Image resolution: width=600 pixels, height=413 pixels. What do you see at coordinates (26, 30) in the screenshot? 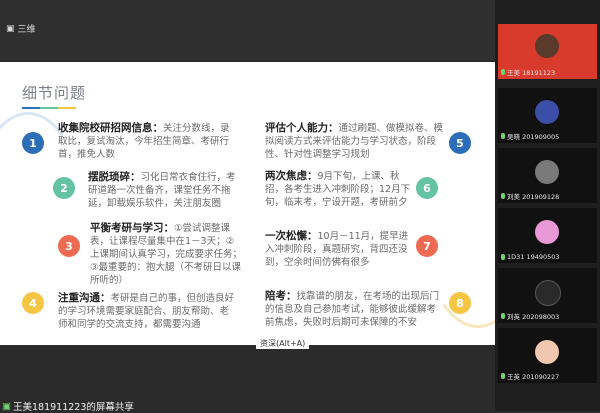
I see `sharer-name: 三维` at bounding box center [26, 30].